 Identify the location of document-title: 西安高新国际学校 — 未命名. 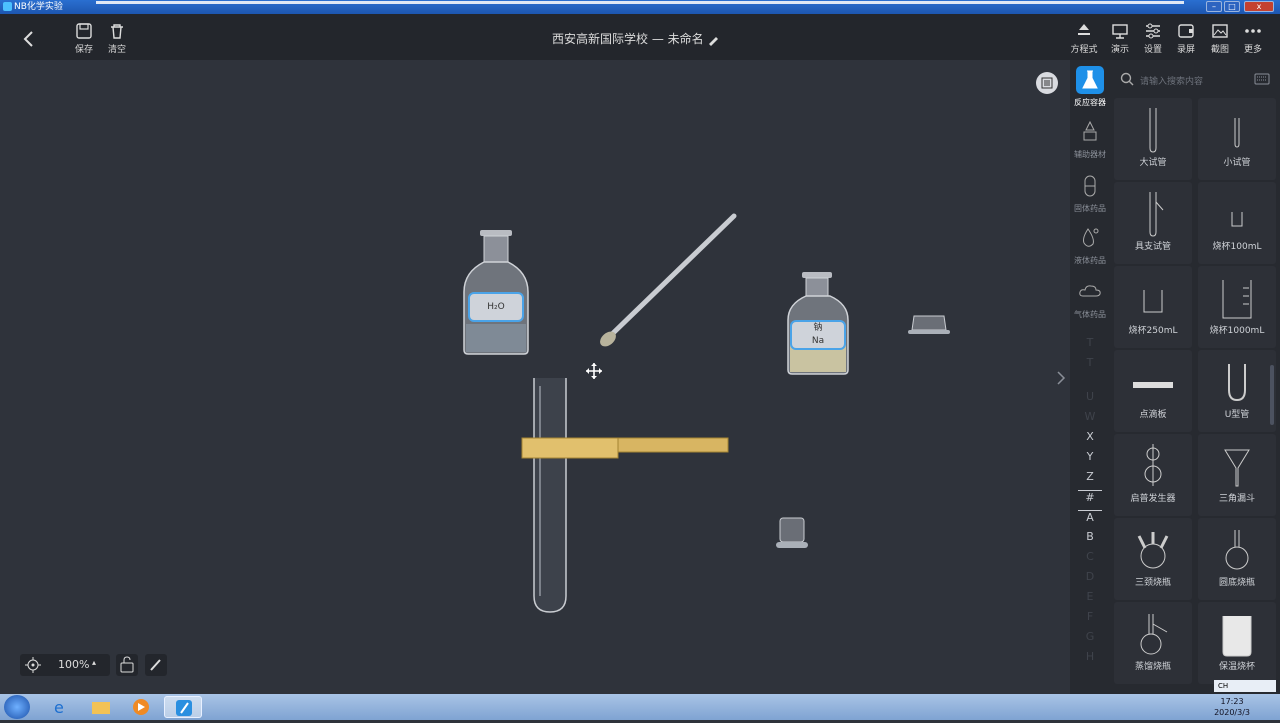
(635, 38).